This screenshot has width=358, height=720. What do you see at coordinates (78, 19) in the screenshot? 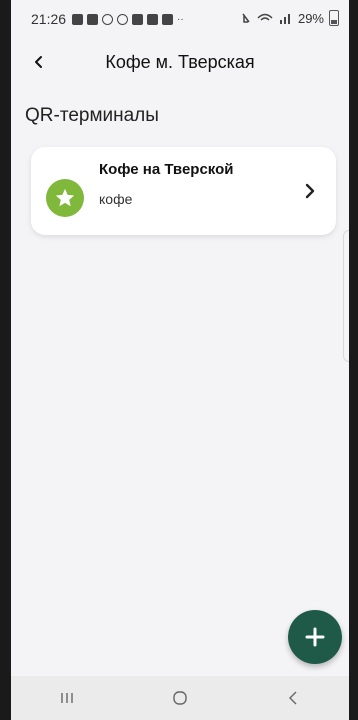
I see `message-icon` at bounding box center [78, 19].